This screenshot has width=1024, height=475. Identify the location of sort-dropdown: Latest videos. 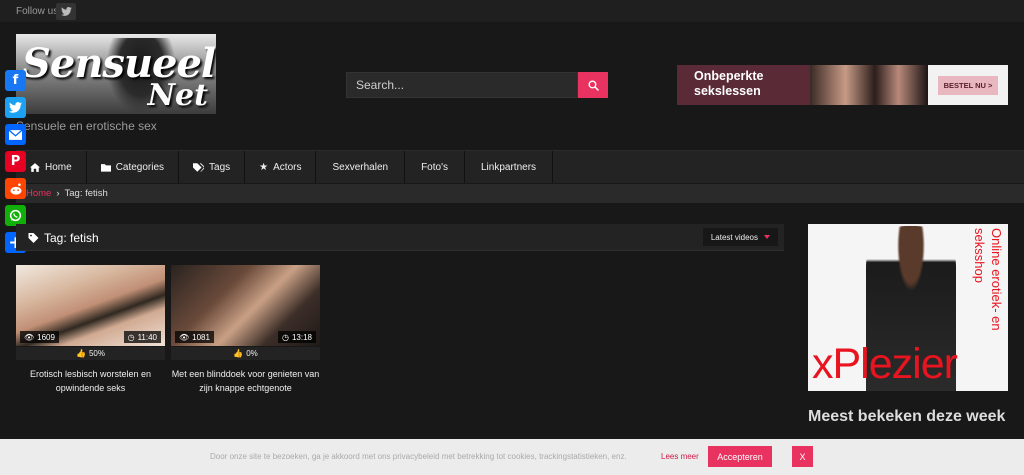
(740, 237).